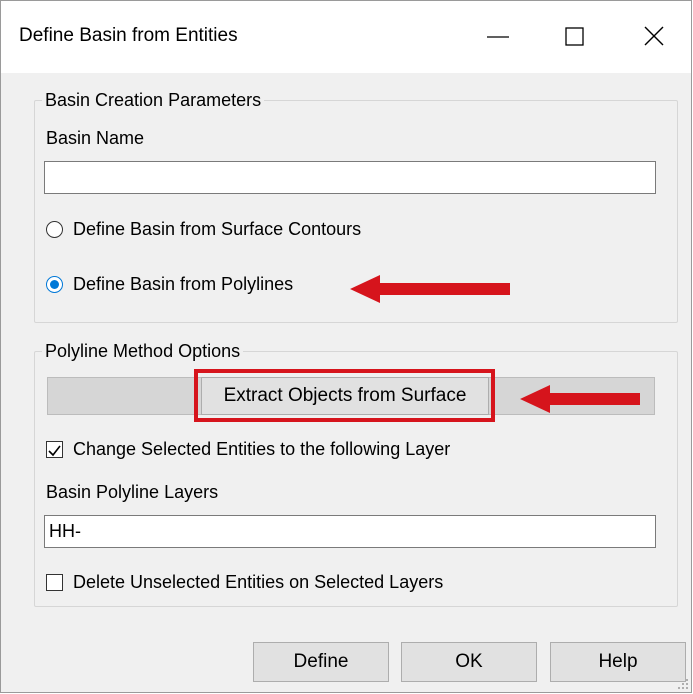  I want to click on annotation-highlight-box, so click(344, 395).